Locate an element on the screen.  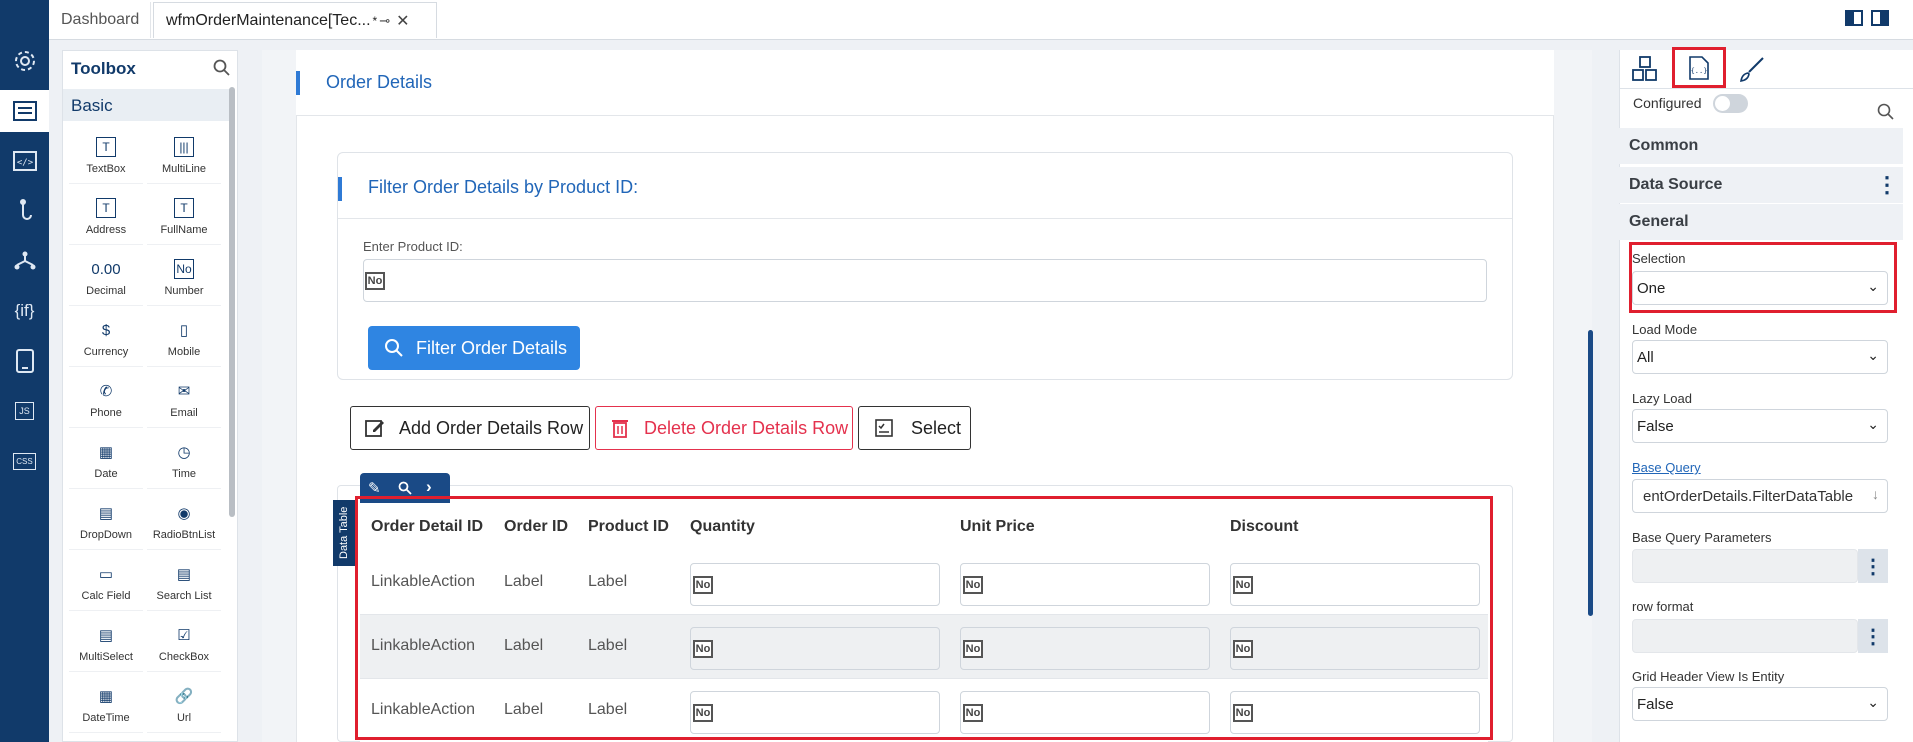
base-query-parameters-label: Base Query Parameters is located at coordinates (1702, 537).